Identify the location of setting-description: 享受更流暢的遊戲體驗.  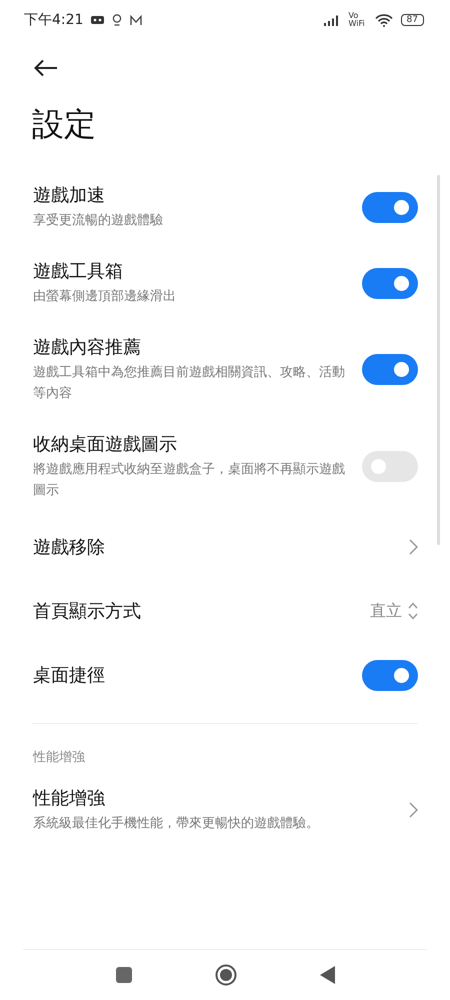
(98, 221).